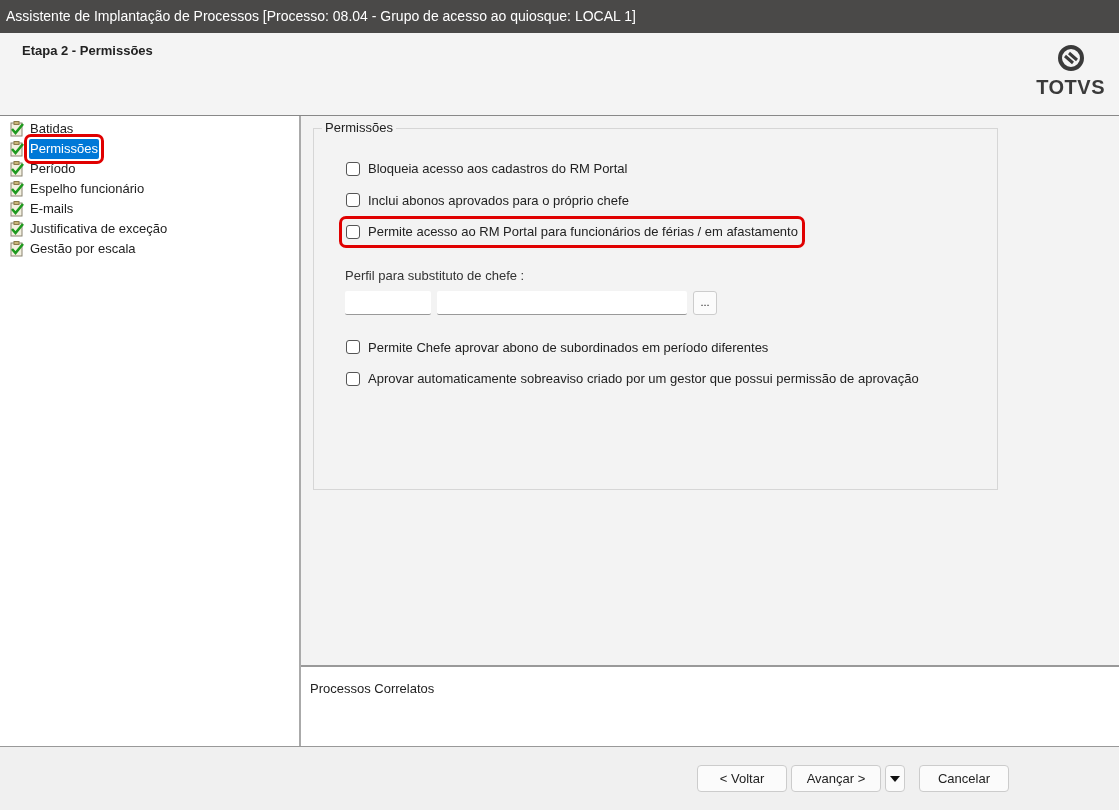  I want to click on back-button: < Voltar, so click(742, 778).